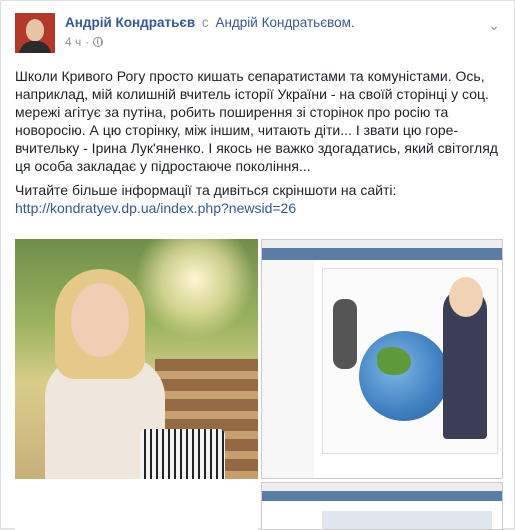  I want to click on avatar, so click(35, 33).